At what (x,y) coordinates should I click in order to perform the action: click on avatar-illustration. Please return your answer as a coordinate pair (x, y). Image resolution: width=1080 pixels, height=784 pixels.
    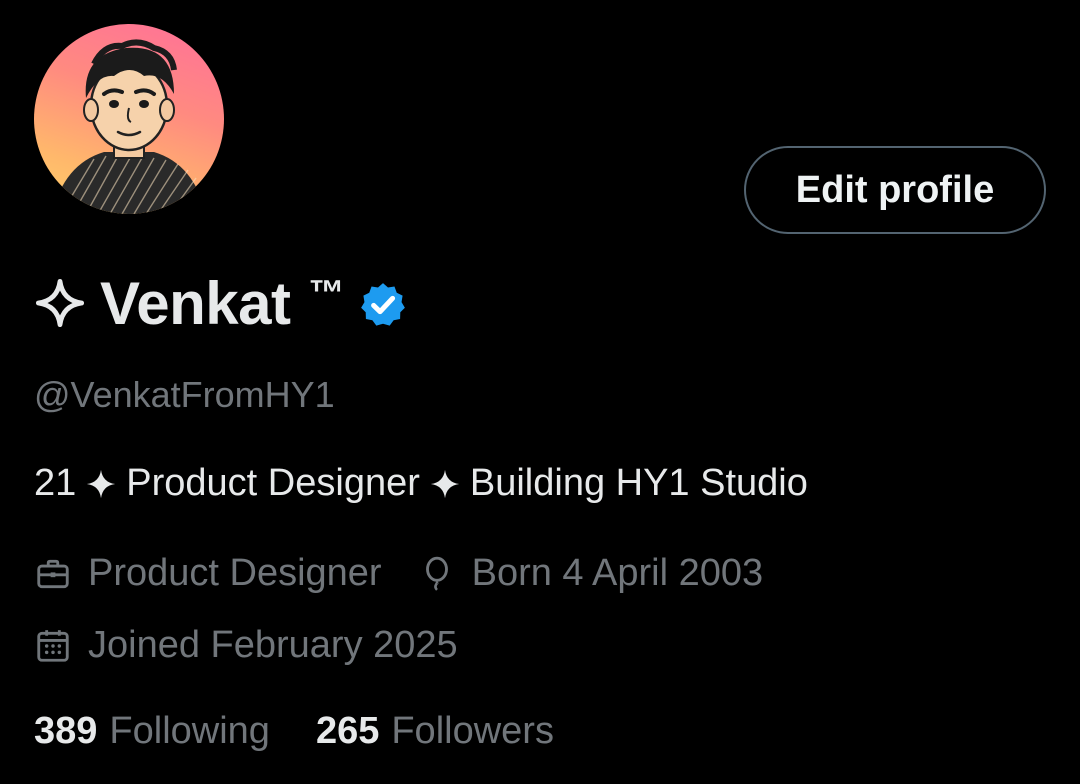
    Looking at the image, I should click on (129, 126).